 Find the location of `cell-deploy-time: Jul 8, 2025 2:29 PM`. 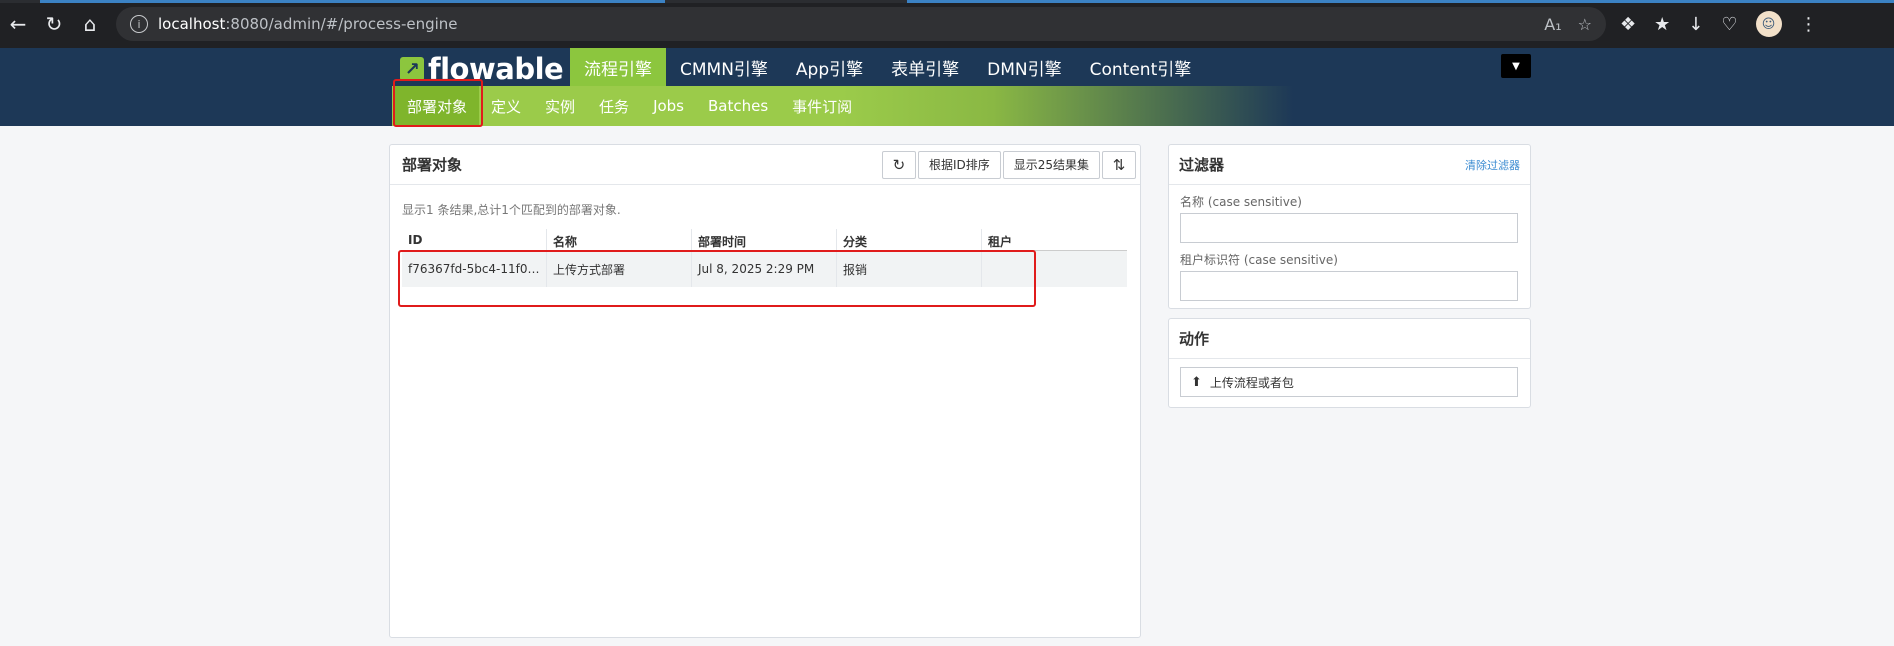

cell-deploy-time: Jul 8, 2025 2:29 PM is located at coordinates (764, 269).